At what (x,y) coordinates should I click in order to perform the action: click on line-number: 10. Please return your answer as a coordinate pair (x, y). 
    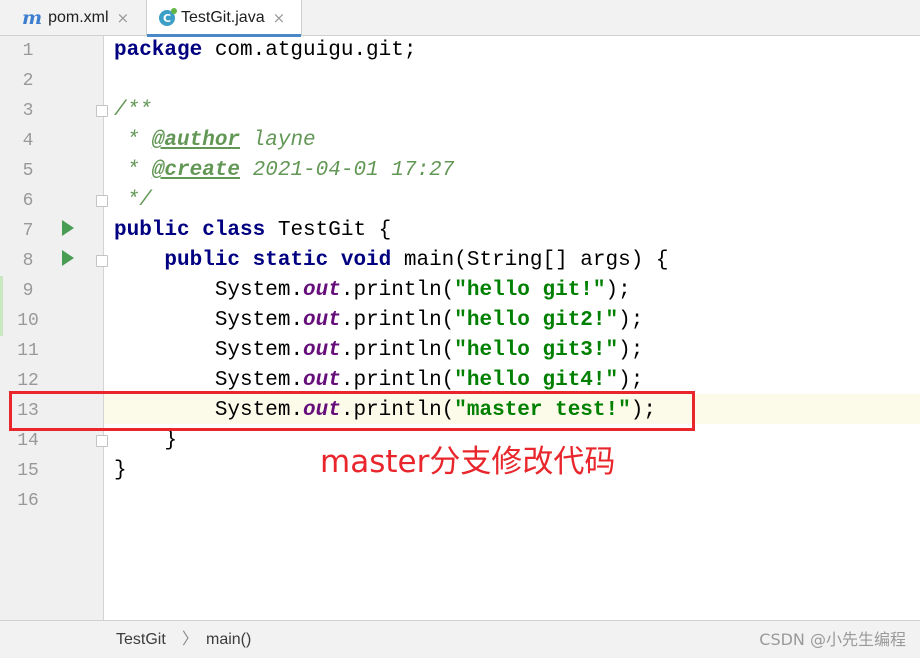
    Looking at the image, I should click on (28, 321).